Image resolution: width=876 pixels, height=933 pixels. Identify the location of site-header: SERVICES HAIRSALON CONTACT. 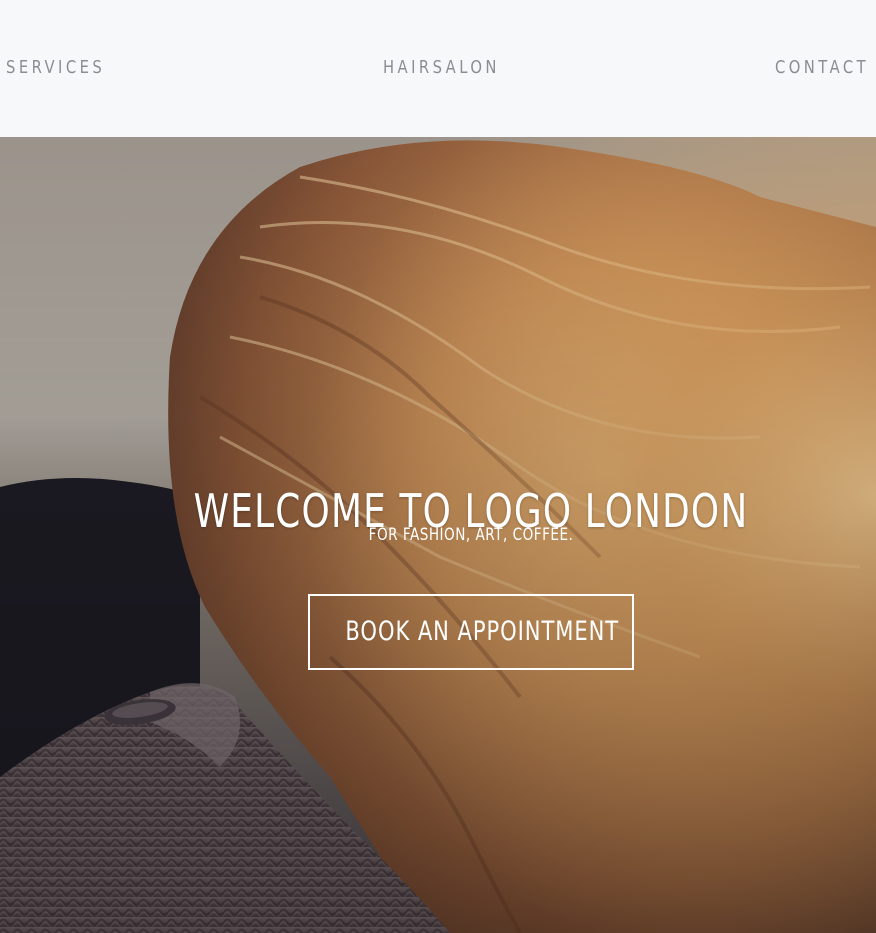
(438, 68).